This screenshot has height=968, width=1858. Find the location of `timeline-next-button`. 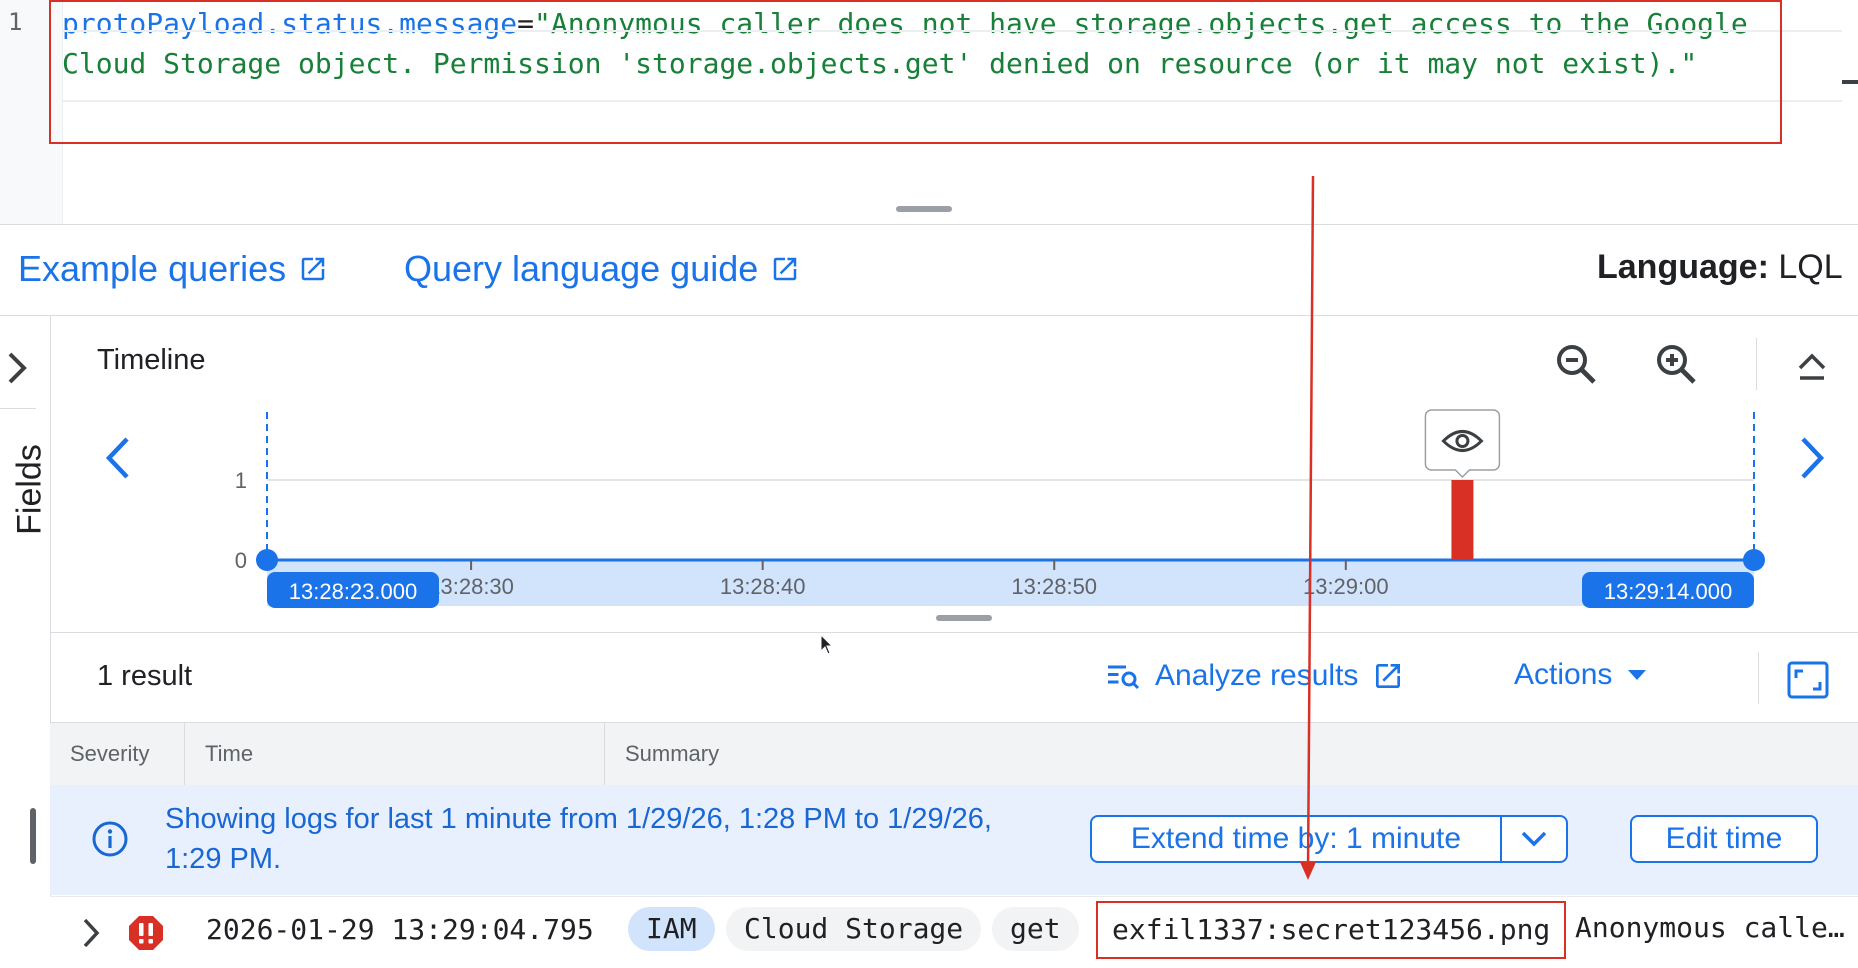

timeline-next-button is located at coordinates (1812, 458).